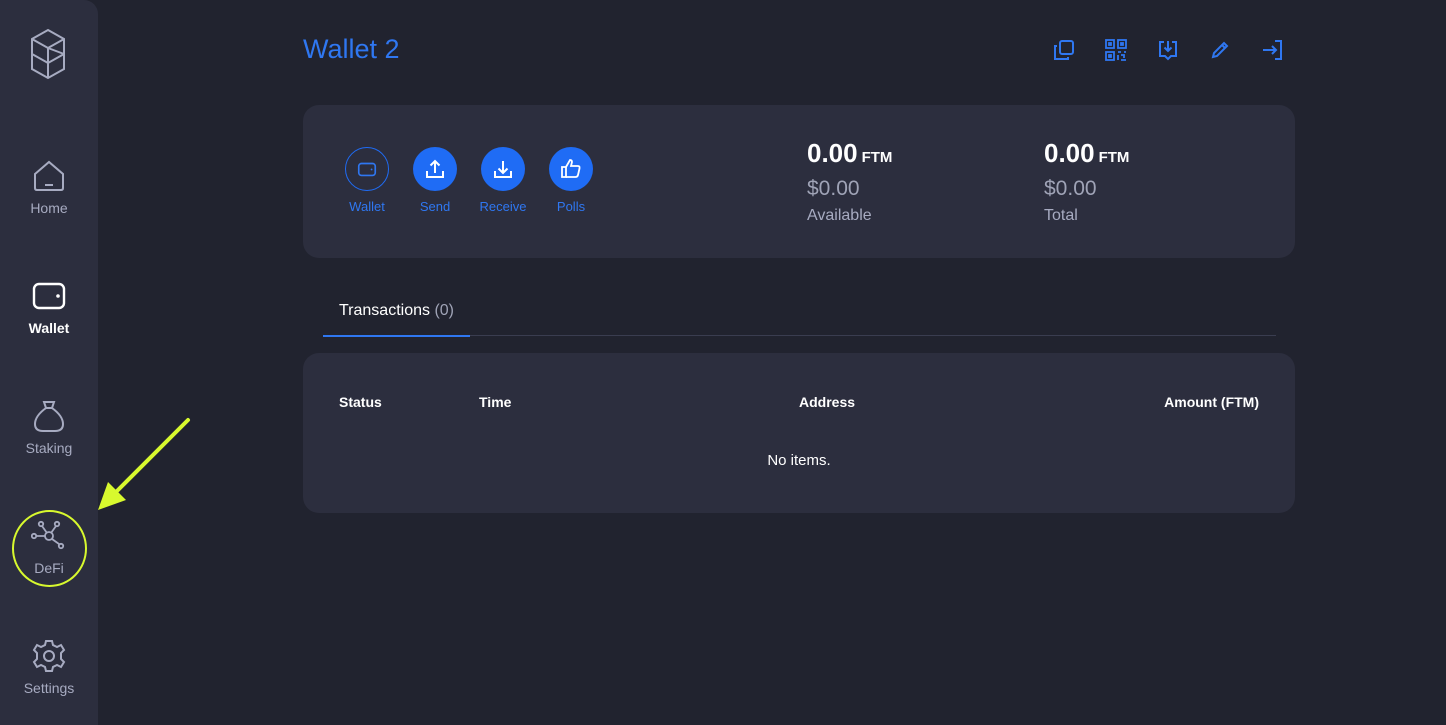 The image size is (1446, 725). Describe the element at coordinates (571, 206) in the screenshot. I see `action-label: Polls` at that location.